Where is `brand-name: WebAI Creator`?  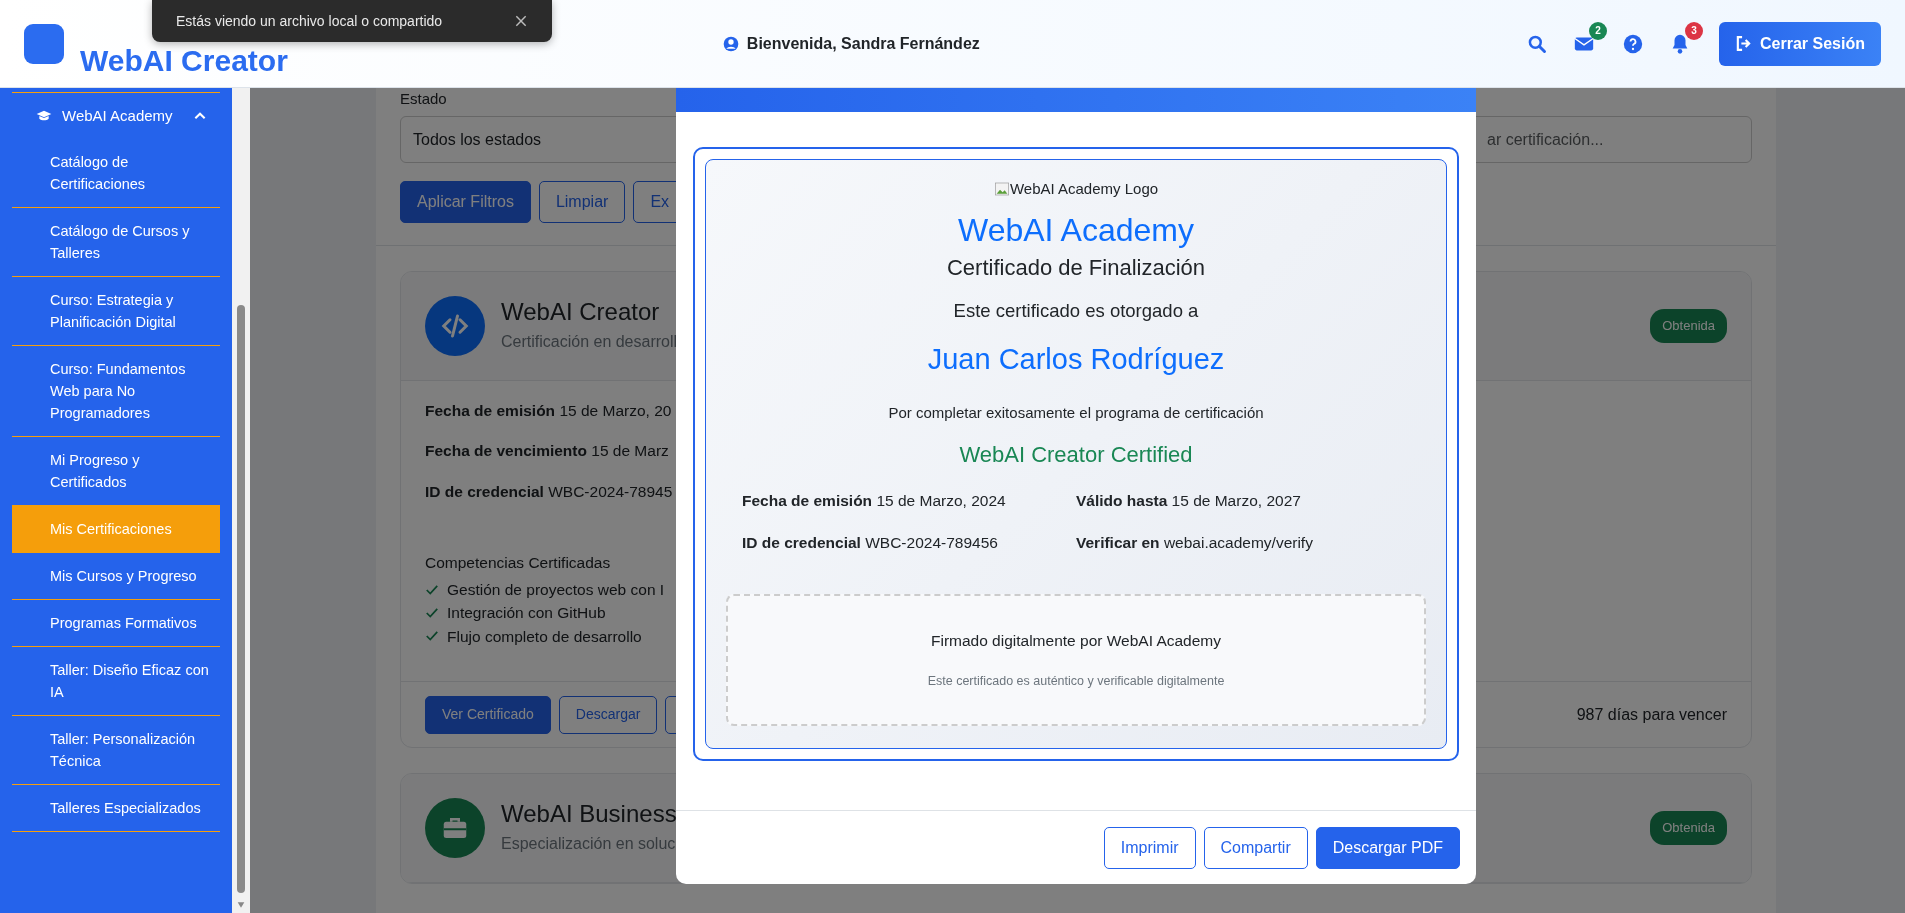
brand-name: WebAI Creator is located at coordinates (184, 60).